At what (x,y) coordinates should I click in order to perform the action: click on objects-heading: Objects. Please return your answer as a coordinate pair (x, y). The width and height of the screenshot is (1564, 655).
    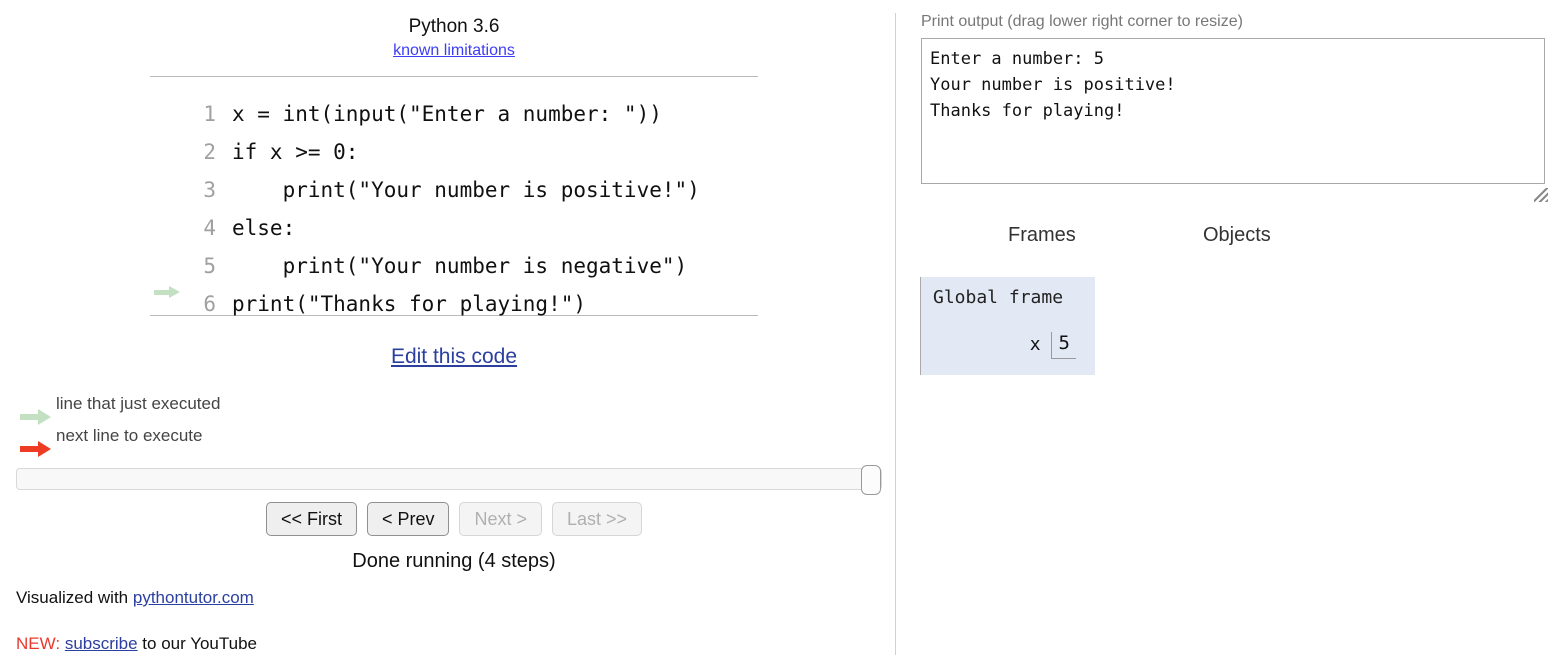
    Looking at the image, I should click on (1237, 235).